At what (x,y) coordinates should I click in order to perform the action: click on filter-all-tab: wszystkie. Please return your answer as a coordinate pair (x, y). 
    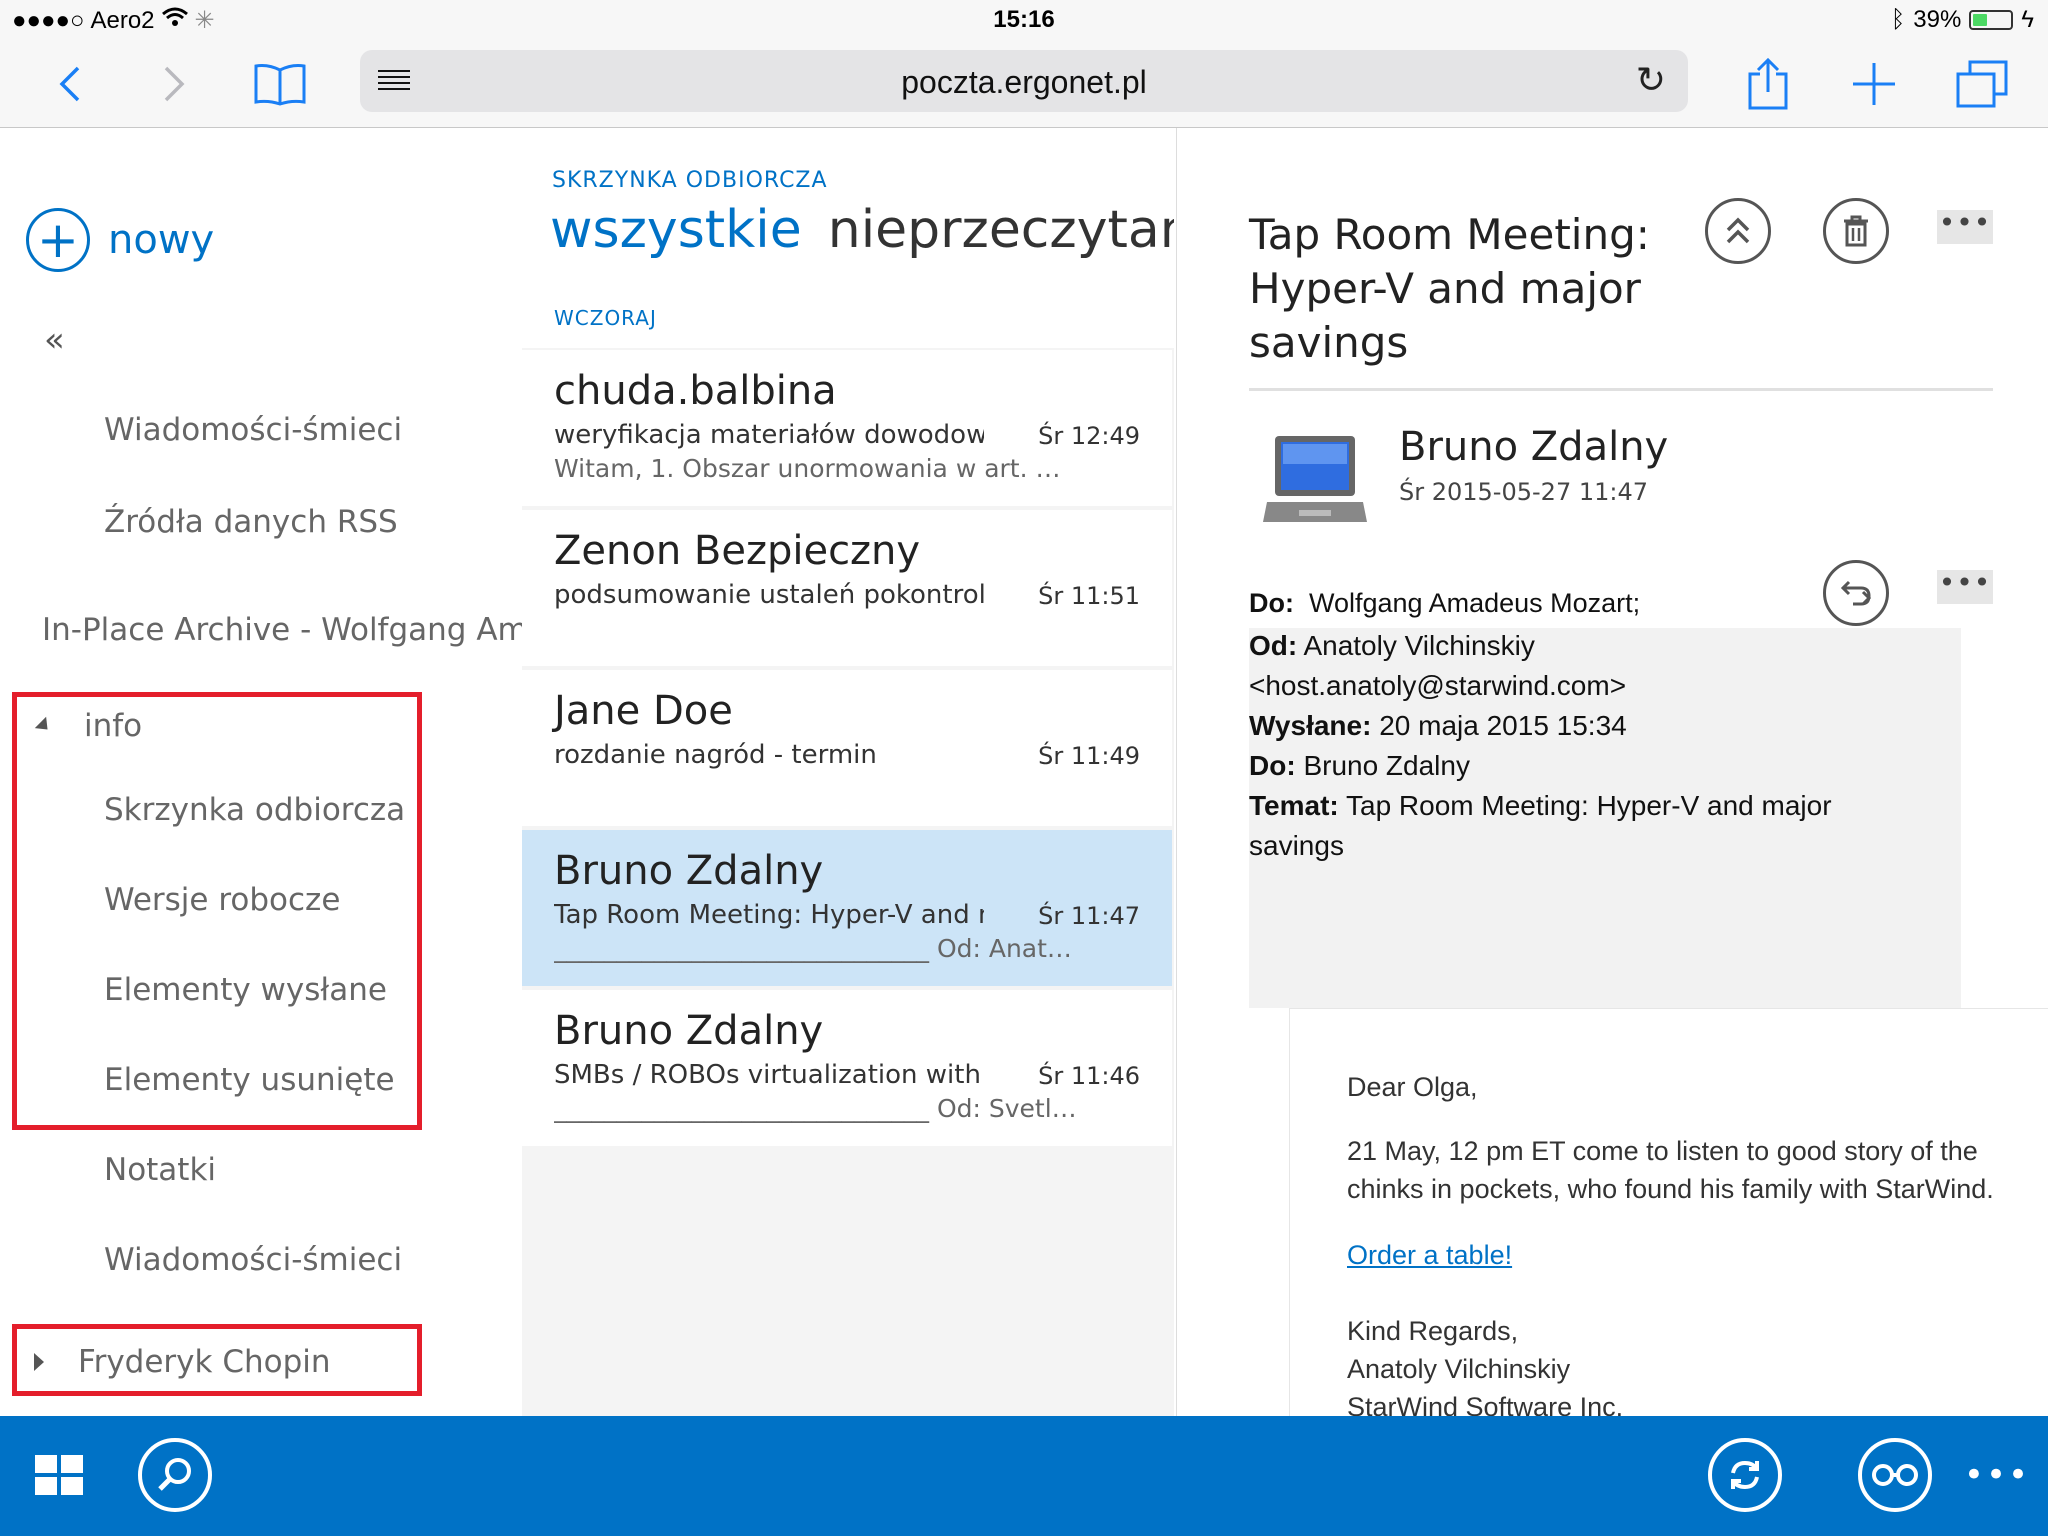
    Looking at the image, I should click on (676, 230).